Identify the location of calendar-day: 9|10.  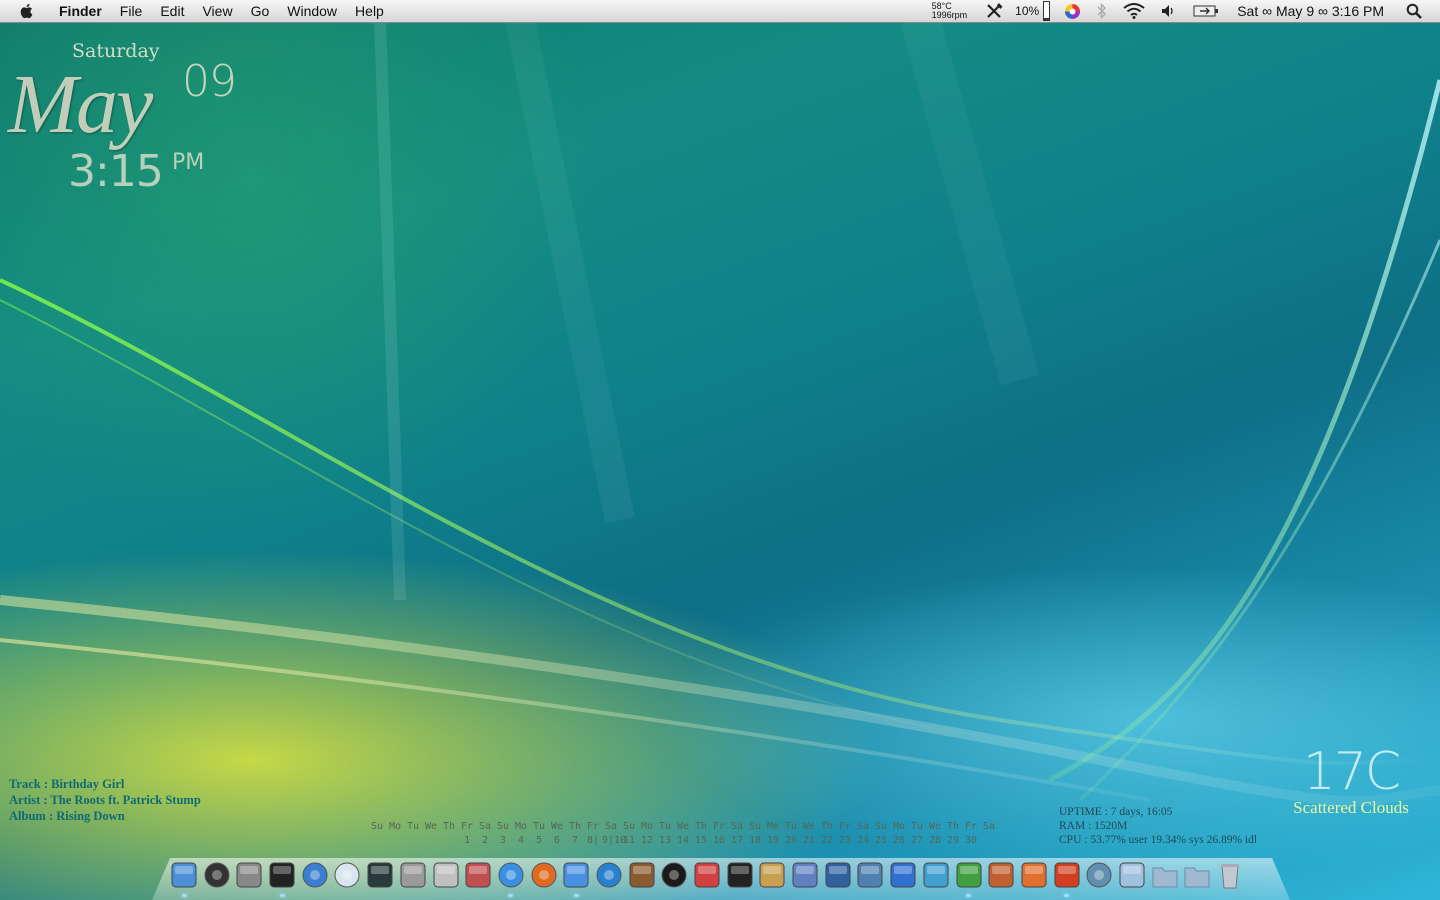
(614, 840).